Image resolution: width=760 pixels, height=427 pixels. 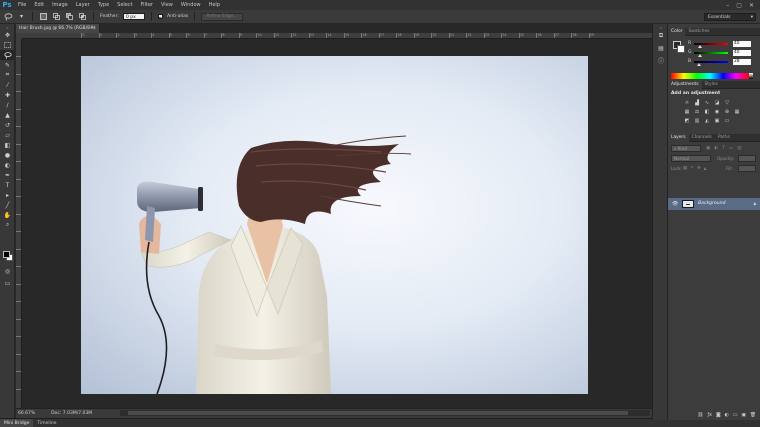 I want to click on background-color-swatch, so click(x=681, y=49).